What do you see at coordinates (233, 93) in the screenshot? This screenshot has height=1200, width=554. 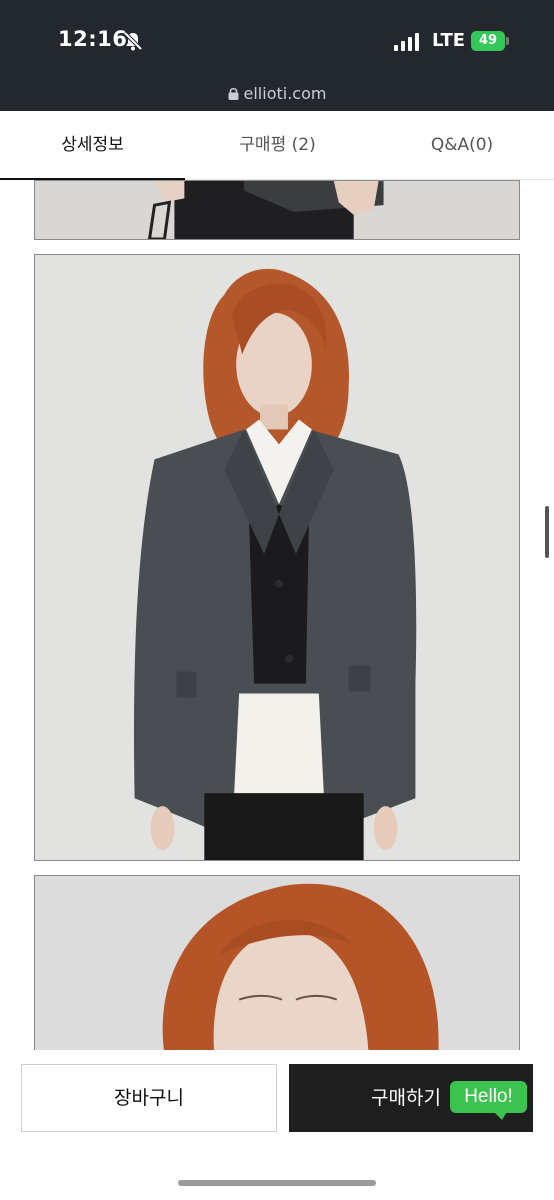 I see `lock-icon` at bounding box center [233, 93].